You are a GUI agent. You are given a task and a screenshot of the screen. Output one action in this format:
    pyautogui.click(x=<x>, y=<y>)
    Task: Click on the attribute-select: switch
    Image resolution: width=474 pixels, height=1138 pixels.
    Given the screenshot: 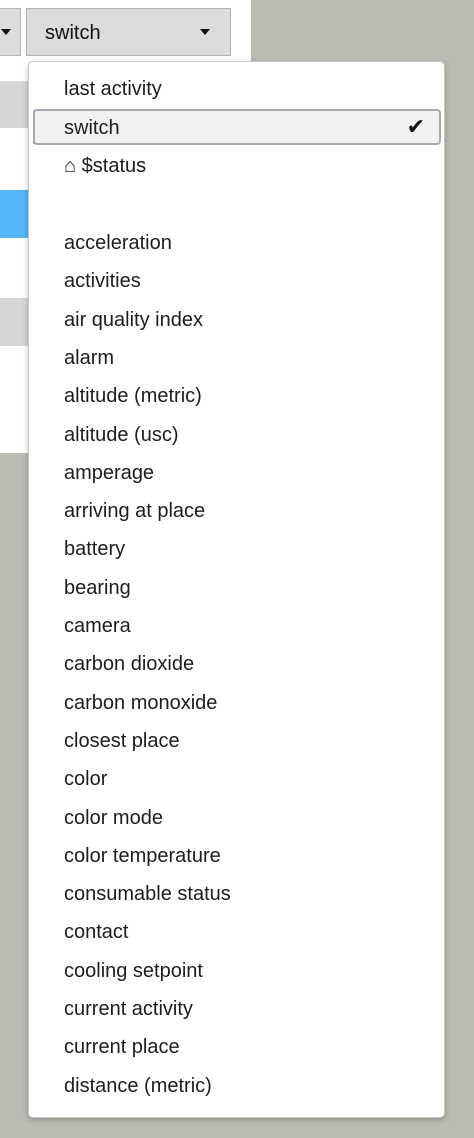 What is the action you would take?
    pyautogui.click(x=128, y=32)
    